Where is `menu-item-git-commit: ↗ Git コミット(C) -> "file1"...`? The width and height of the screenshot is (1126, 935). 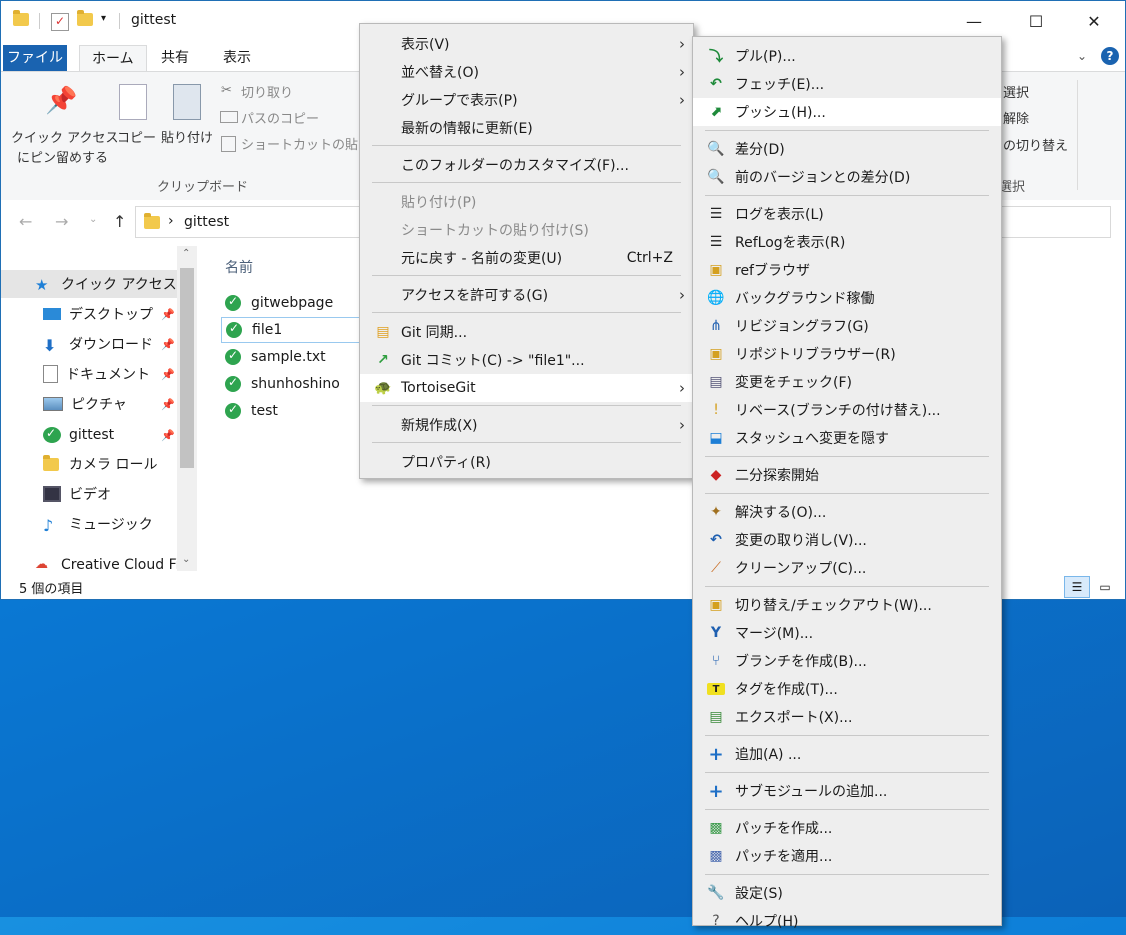
menu-item-git-commit: ↗ Git コミット(C) -> "file1"... is located at coordinates (526, 360).